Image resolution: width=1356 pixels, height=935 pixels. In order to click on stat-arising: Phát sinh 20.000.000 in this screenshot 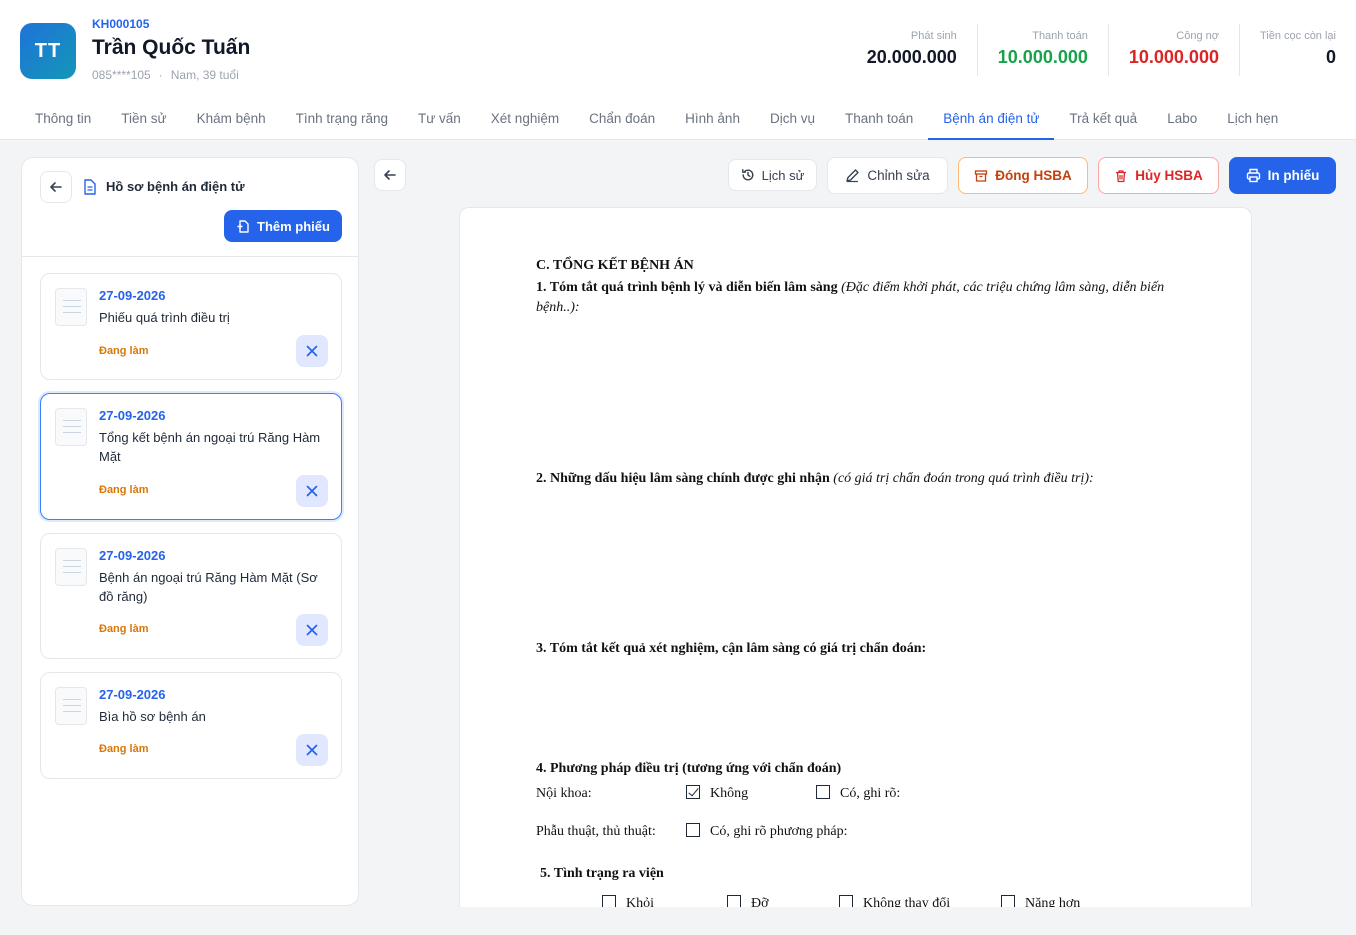, I will do `click(912, 50)`.